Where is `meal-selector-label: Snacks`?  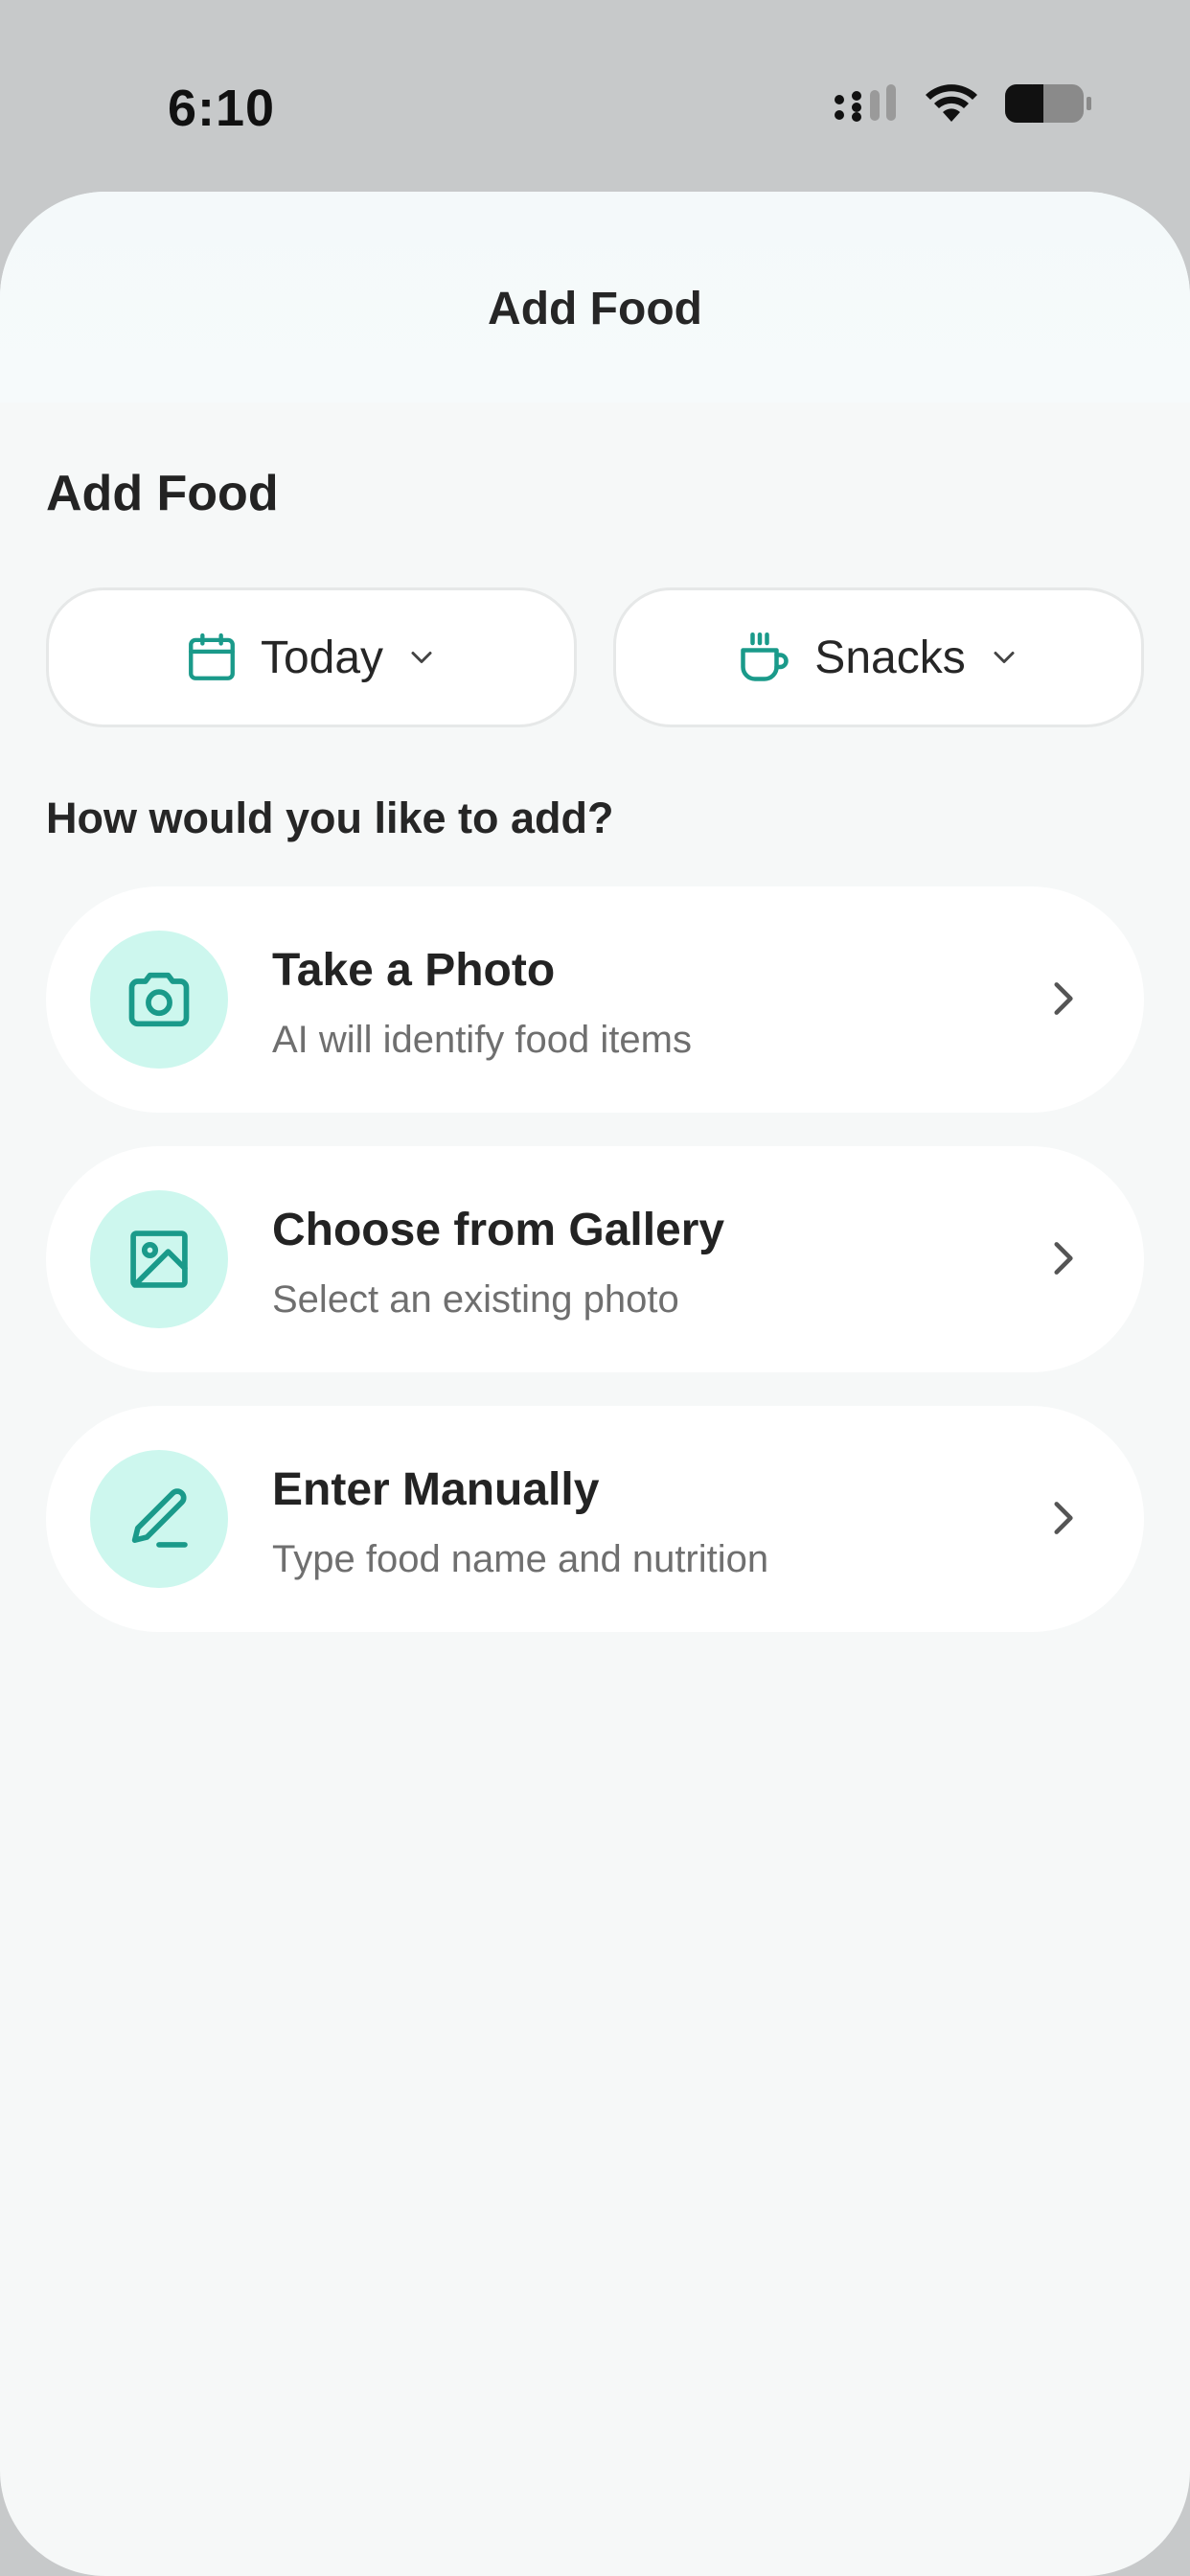
meal-selector-label: Snacks is located at coordinates (890, 657).